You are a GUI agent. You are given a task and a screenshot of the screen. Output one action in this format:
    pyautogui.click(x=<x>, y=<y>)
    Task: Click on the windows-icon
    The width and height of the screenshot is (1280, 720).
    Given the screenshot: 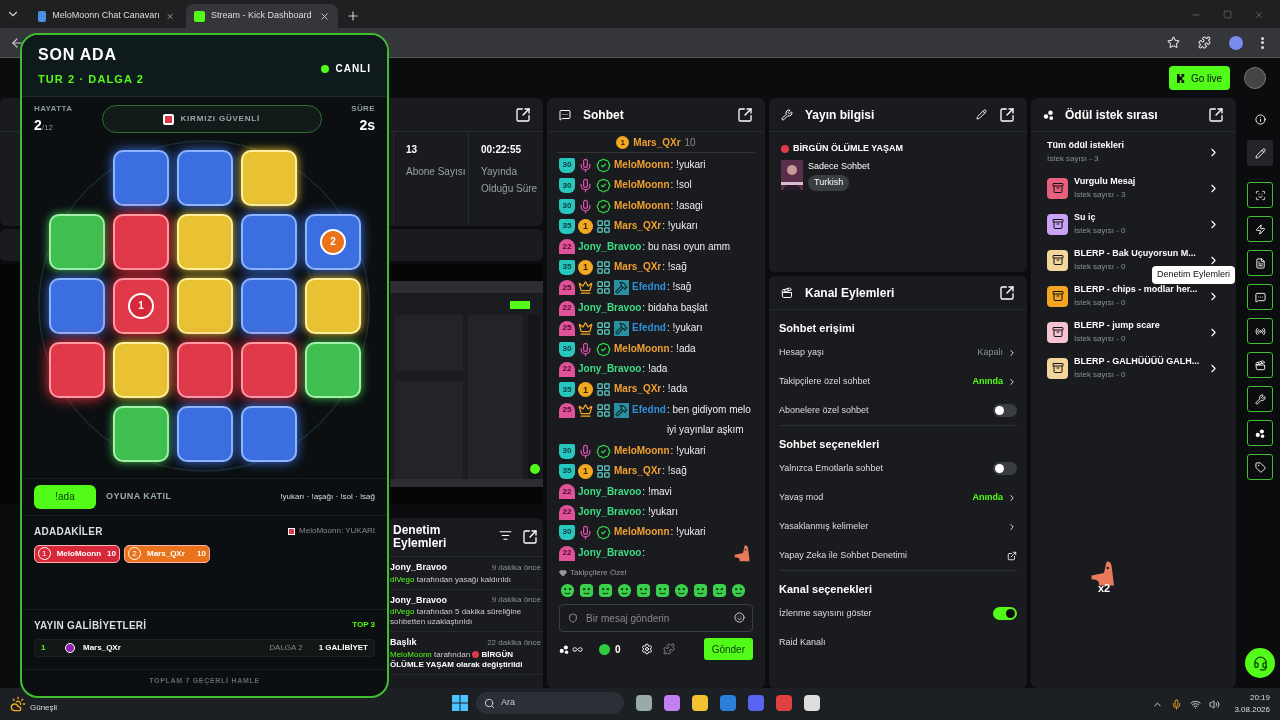 What is the action you would take?
    pyautogui.click(x=460, y=703)
    